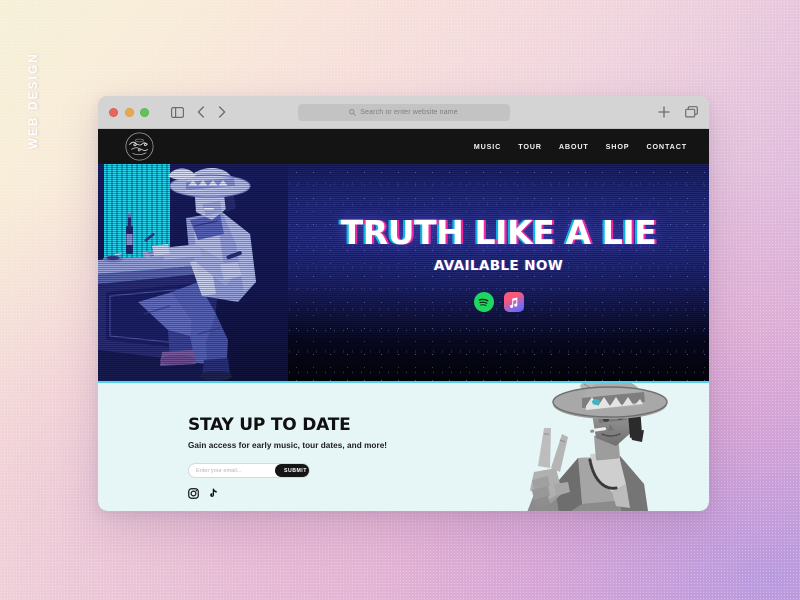  Describe the element at coordinates (213, 493) in the screenshot. I see `tiktok-icon` at that location.